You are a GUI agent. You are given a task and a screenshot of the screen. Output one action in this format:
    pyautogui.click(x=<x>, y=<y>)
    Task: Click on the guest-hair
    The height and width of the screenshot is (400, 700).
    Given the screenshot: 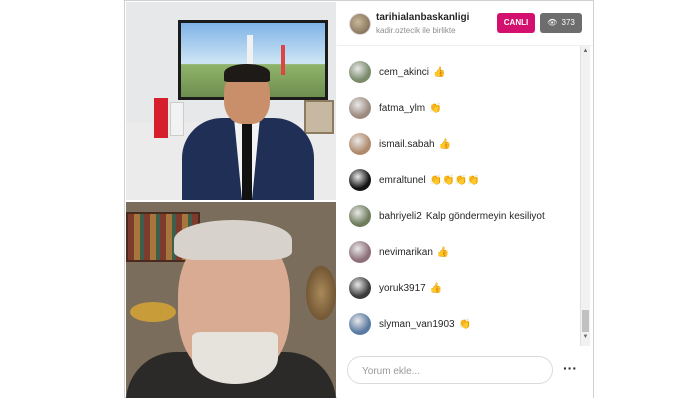 What is the action you would take?
    pyautogui.click(x=233, y=240)
    